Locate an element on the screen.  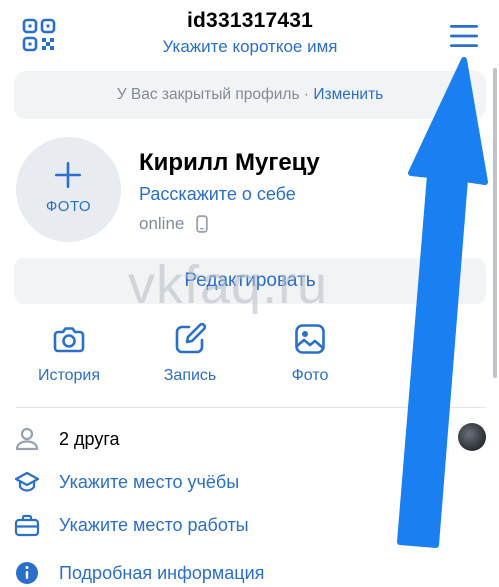
phone-icon is located at coordinates (202, 224).